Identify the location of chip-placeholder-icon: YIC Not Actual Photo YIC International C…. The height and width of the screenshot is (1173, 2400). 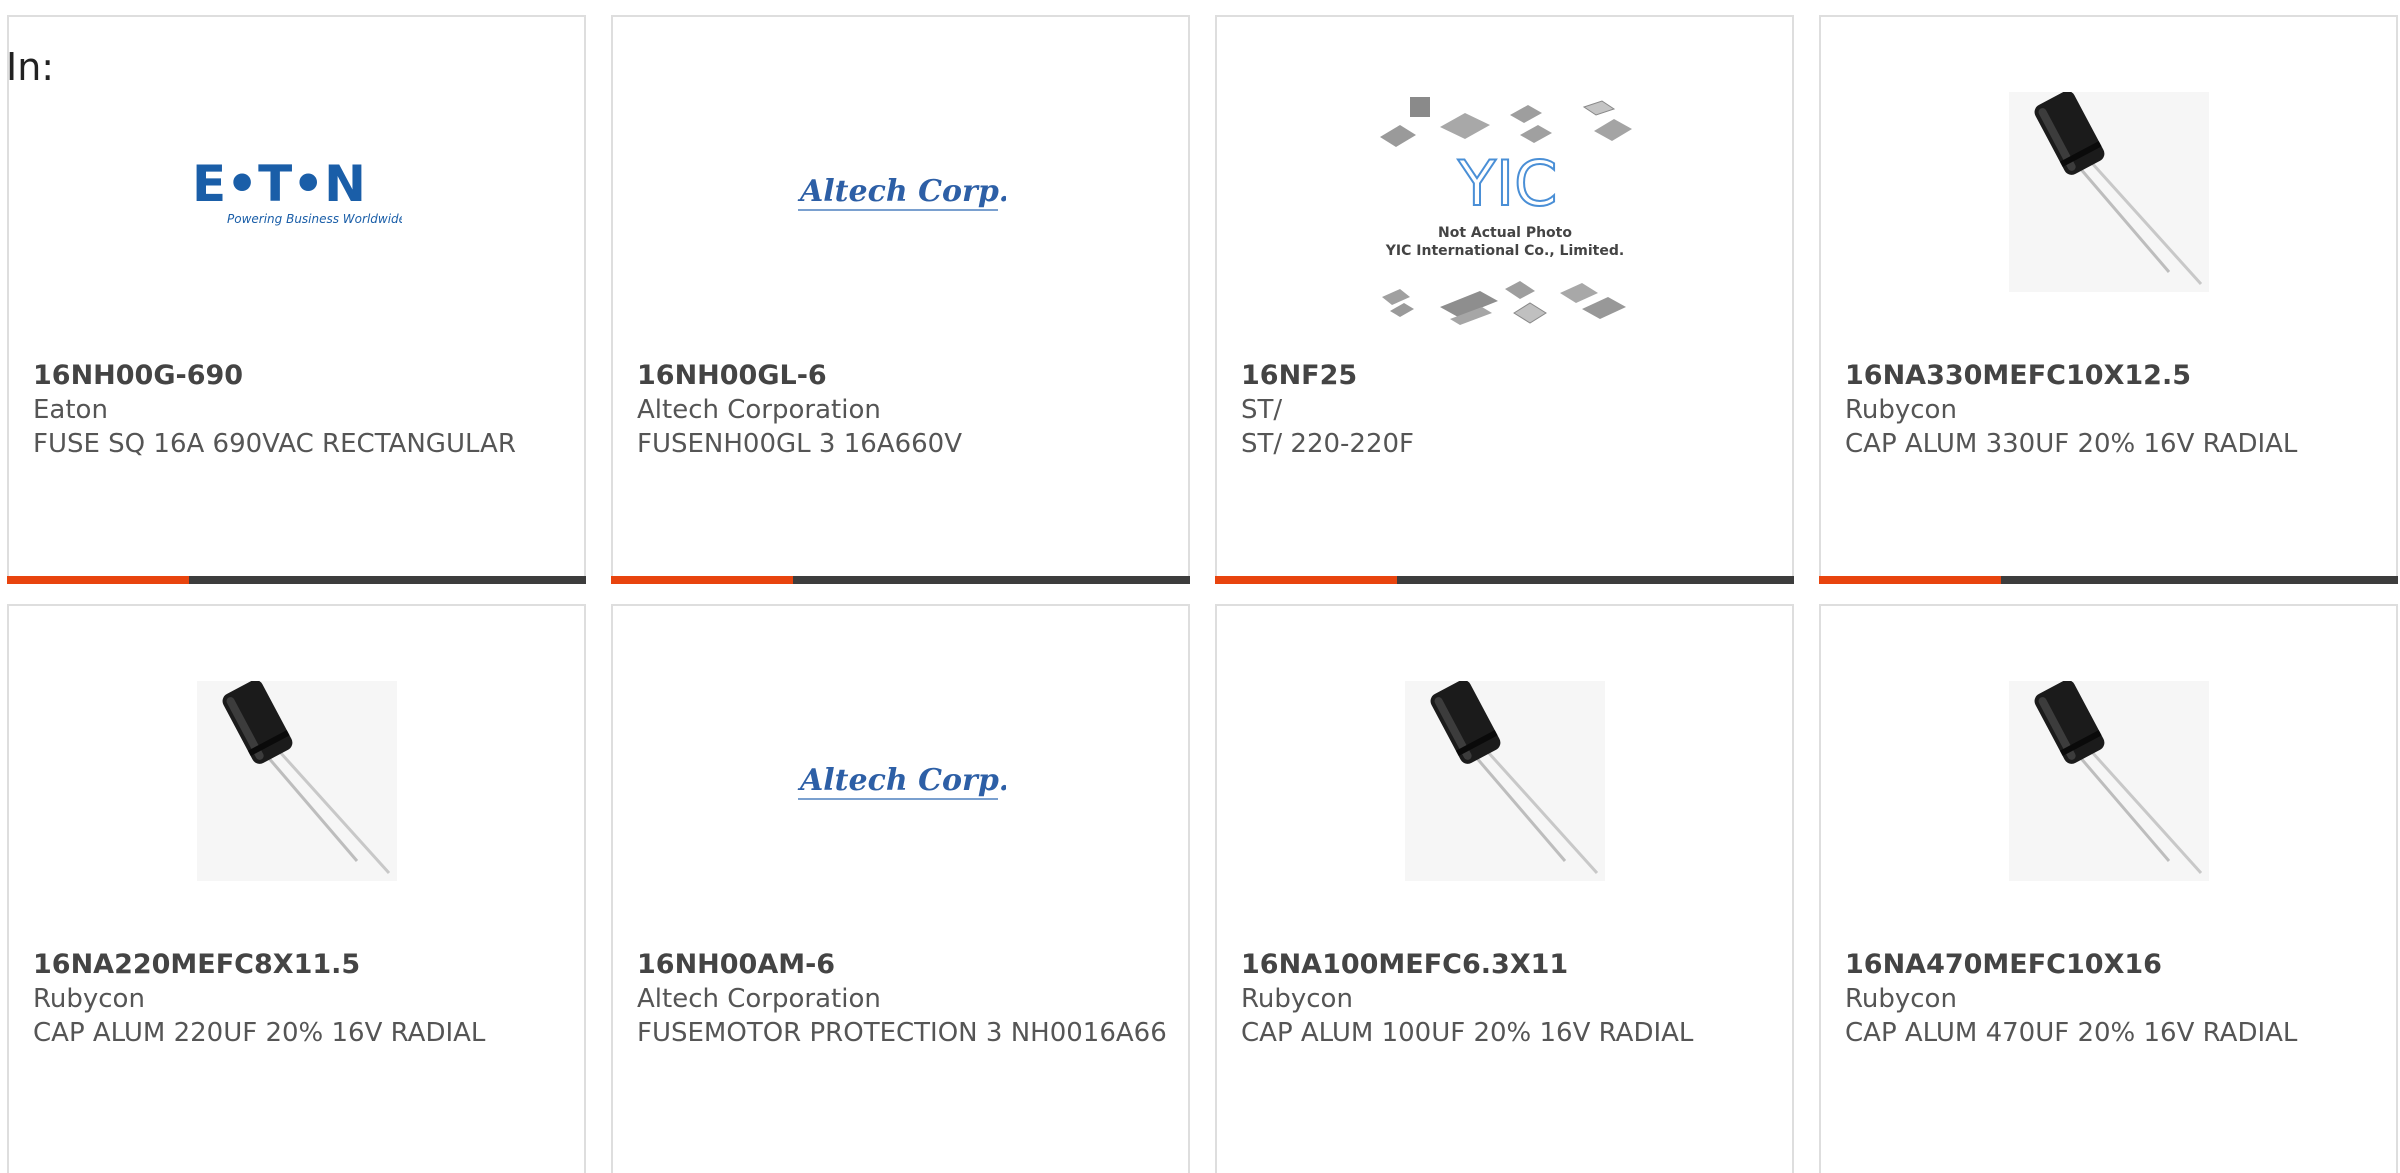
(1505, 211).